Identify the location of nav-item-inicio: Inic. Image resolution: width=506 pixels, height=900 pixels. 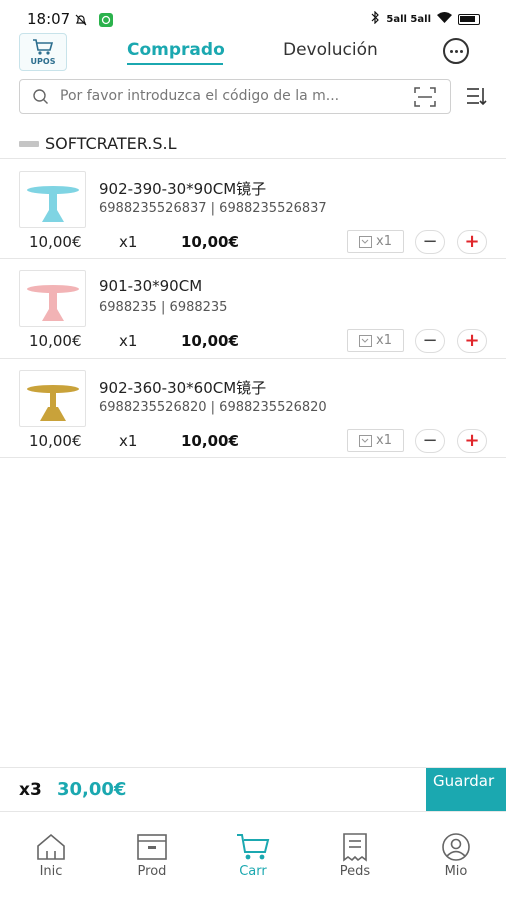
(51, 855).